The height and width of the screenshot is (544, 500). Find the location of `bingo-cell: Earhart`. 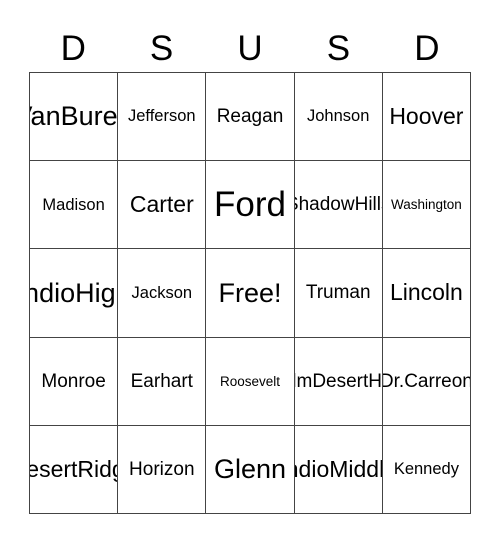

bingo-cell: Earhart is located at coordinates (162, 381).